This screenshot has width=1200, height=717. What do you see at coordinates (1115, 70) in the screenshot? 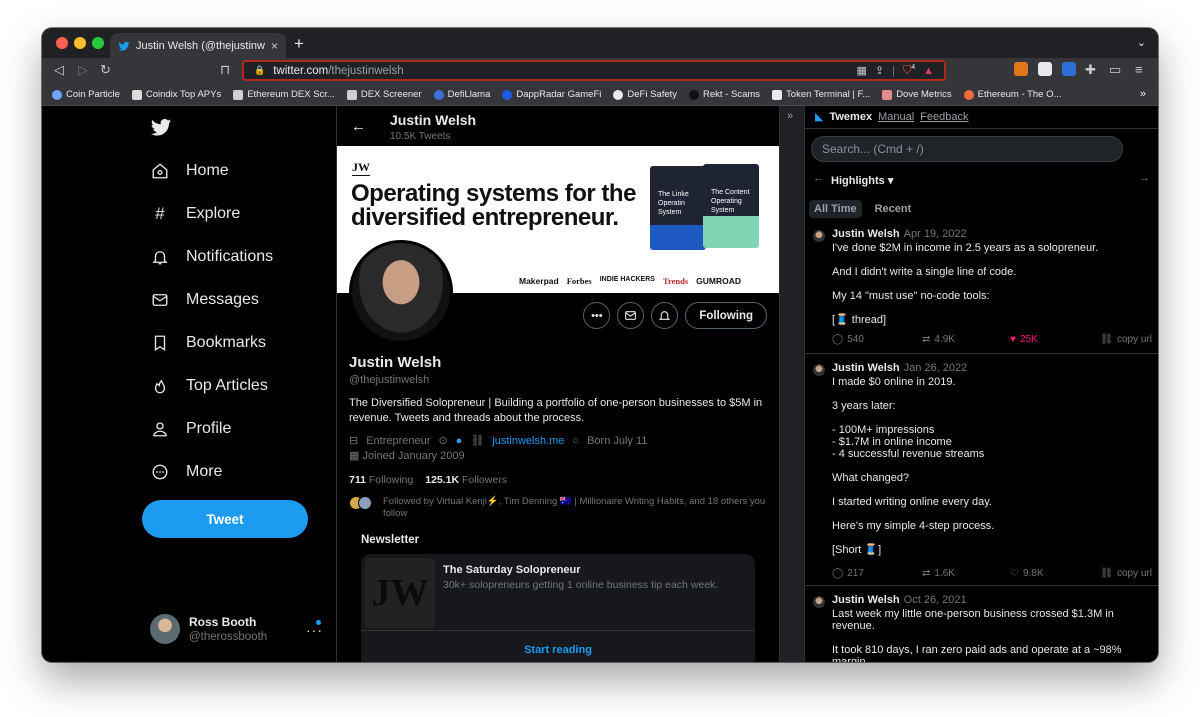
I see `wallet-icon: ▭` at bounding box center [1115, 70].